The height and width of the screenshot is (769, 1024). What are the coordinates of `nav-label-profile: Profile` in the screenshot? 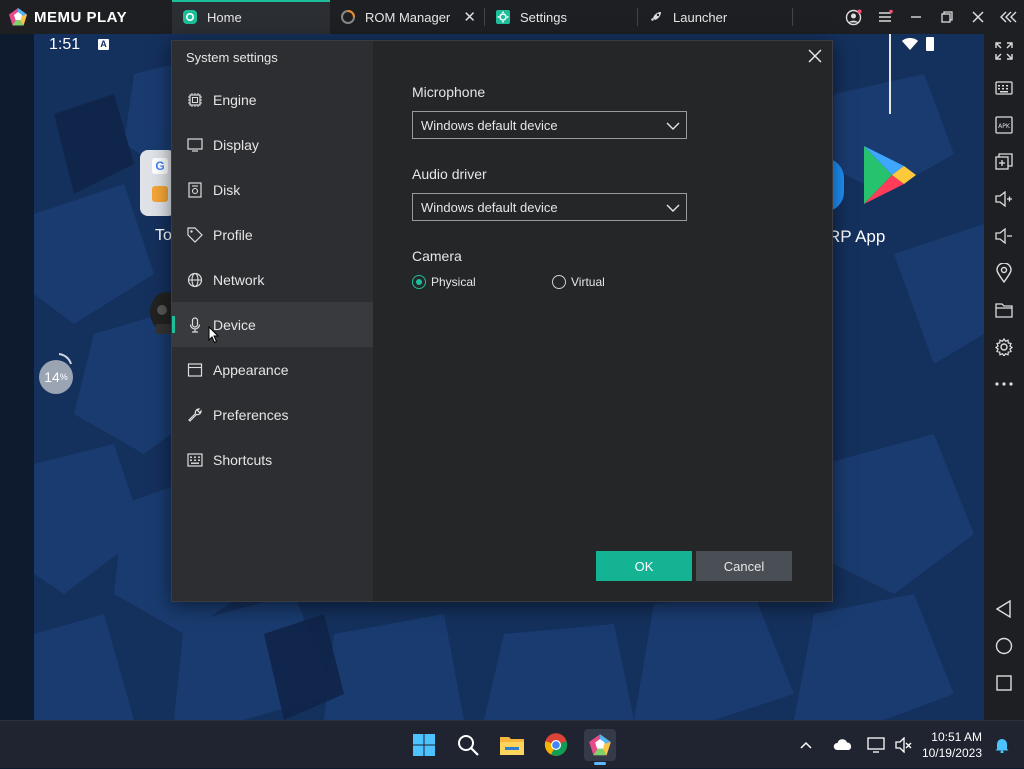 It's located at (233, 234).